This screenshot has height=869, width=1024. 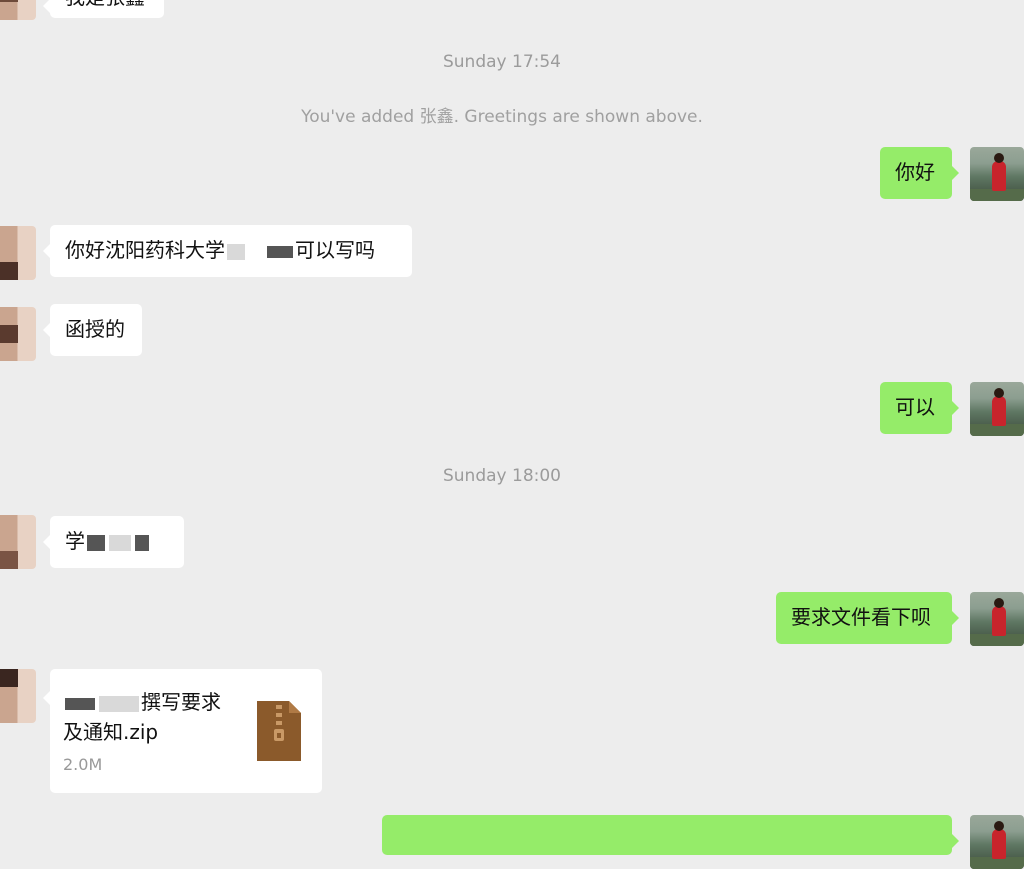 I want to click on message-text: 我是张鑫, so click(x=105, y=4).